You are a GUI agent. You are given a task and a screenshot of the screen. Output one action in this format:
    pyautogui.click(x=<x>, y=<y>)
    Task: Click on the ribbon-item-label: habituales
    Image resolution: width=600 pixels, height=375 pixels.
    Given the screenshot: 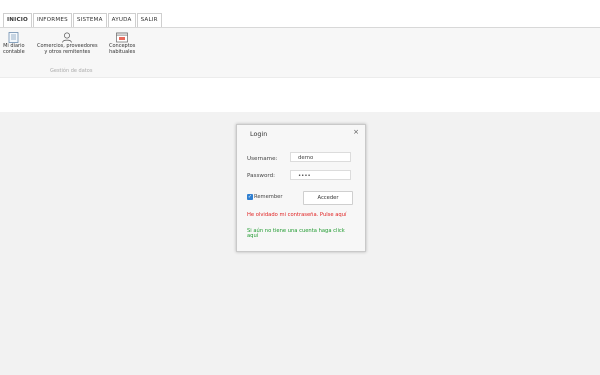 What is the action you would take?
    pyautogui.click(x=122, y=51)
    